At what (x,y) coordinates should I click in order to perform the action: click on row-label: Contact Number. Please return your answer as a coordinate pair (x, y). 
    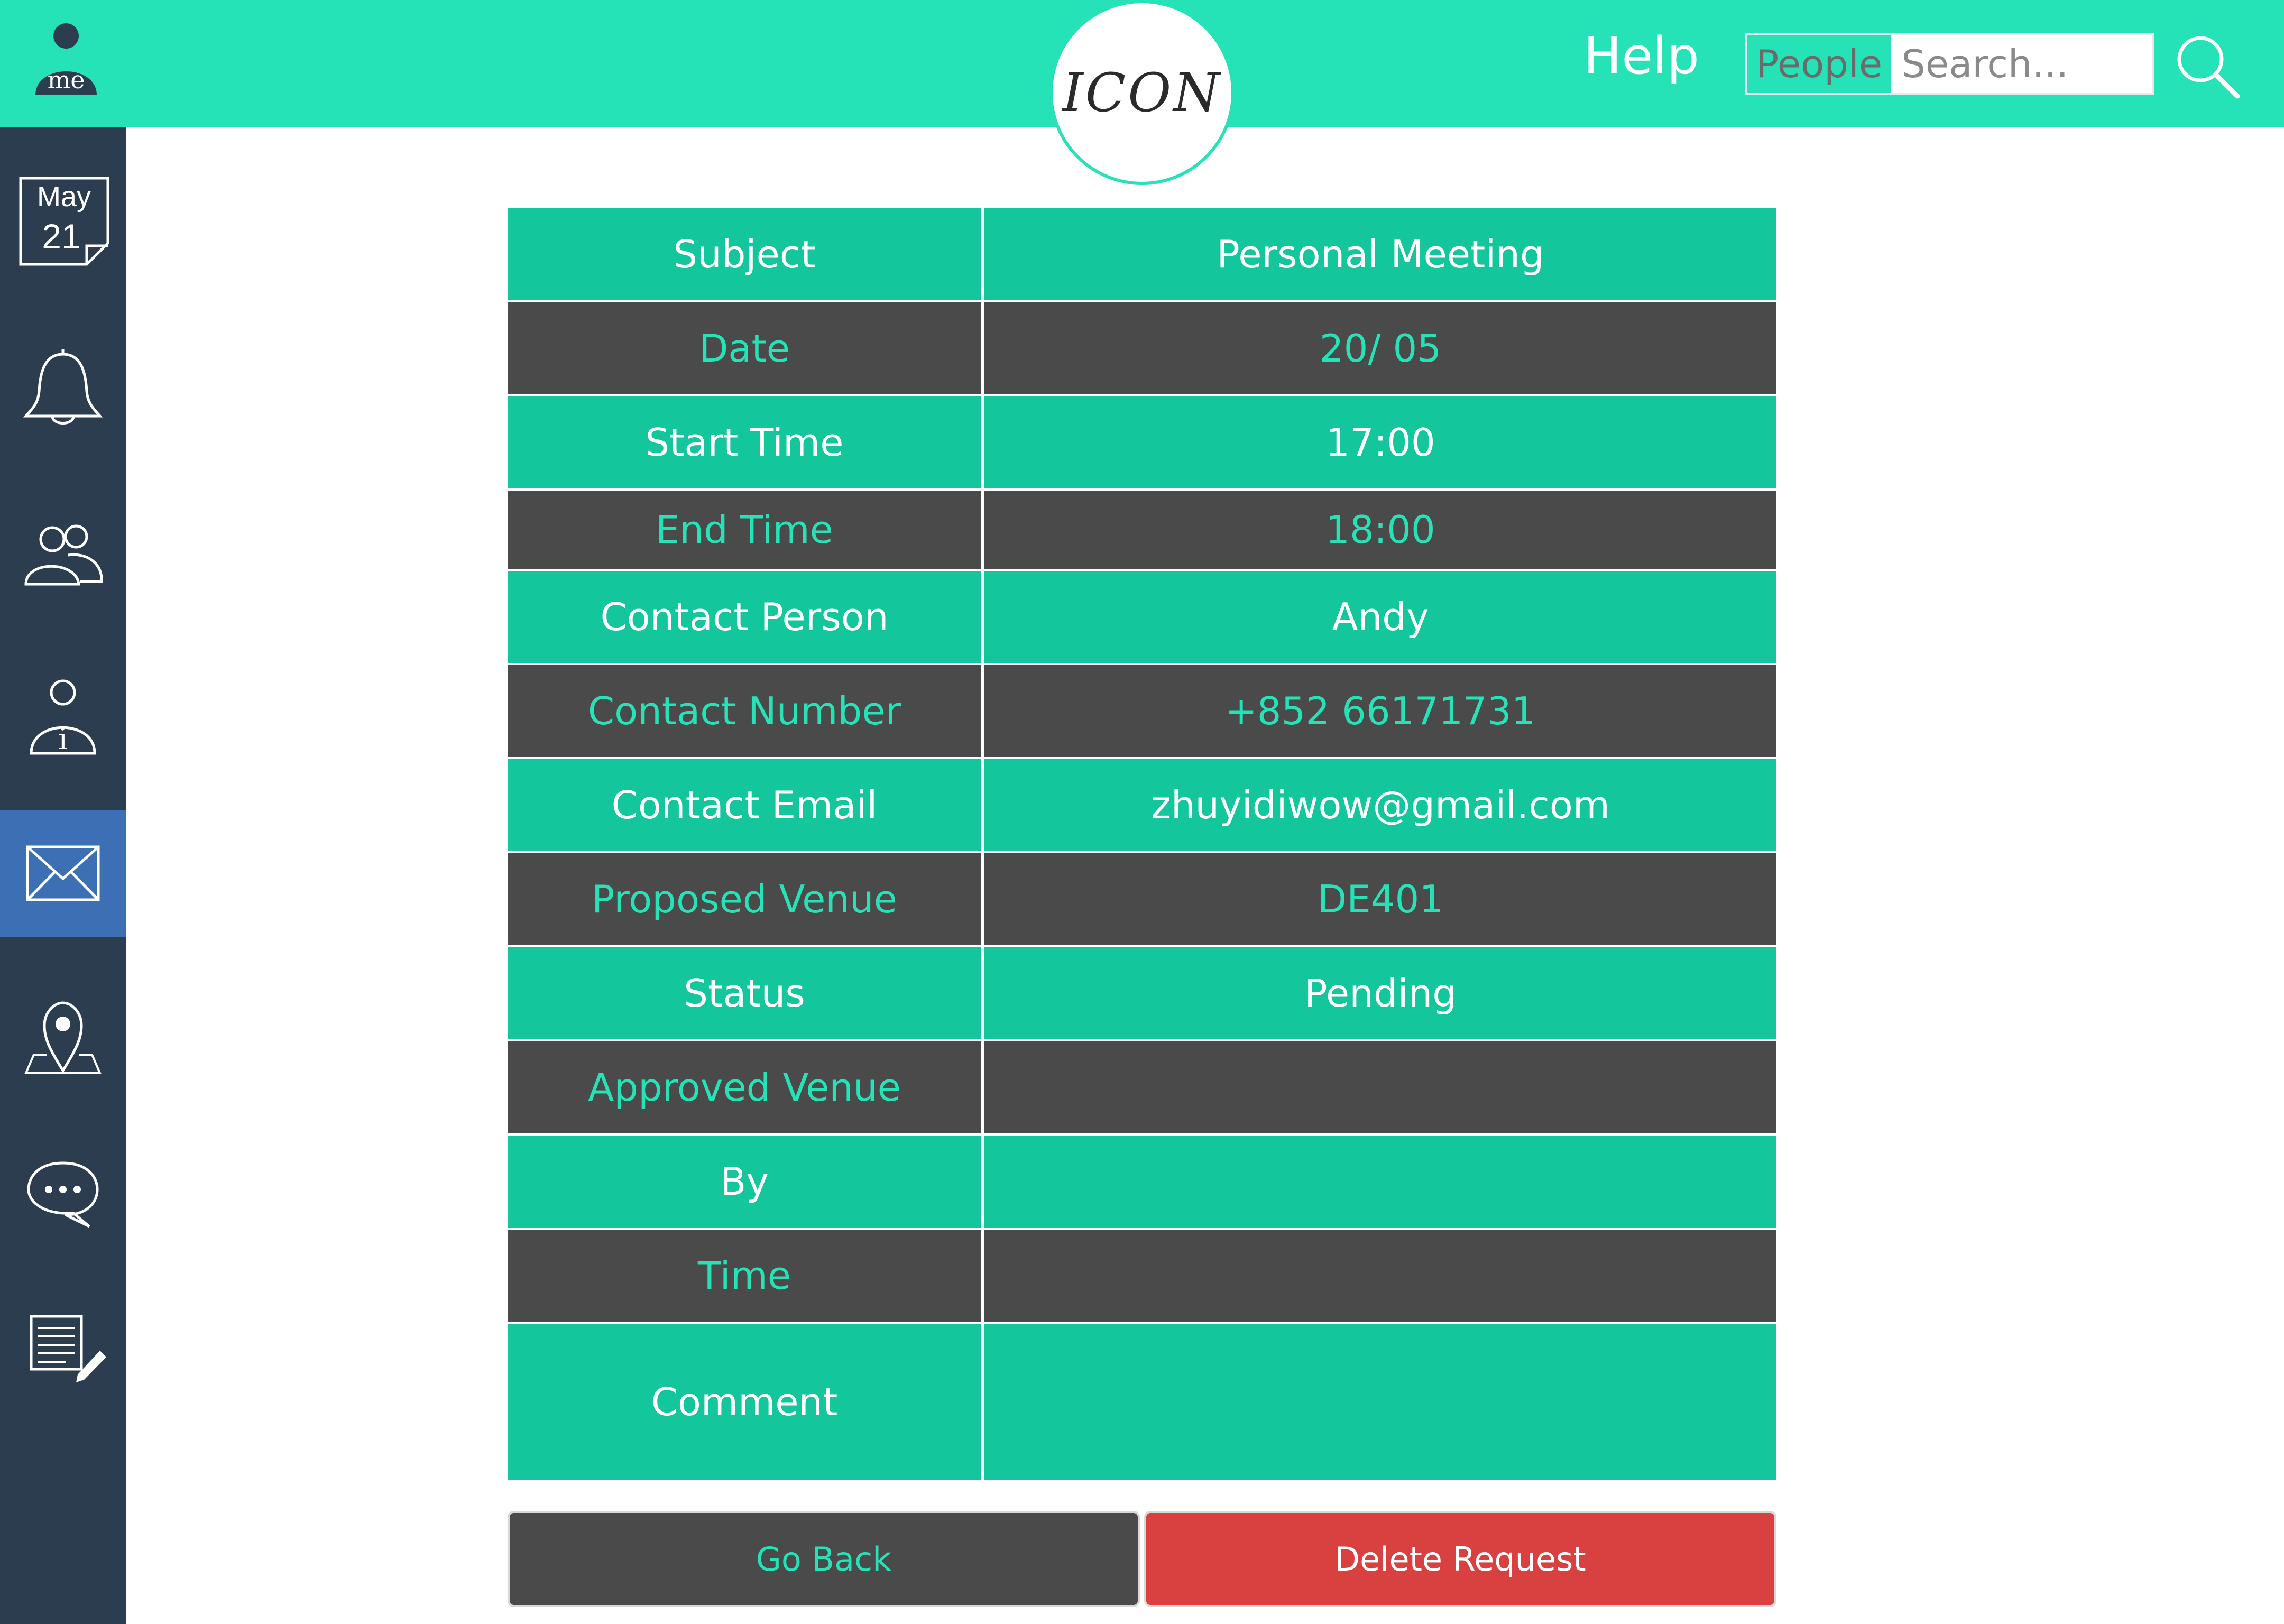
    Looking at the image, I should click on (746, 711).